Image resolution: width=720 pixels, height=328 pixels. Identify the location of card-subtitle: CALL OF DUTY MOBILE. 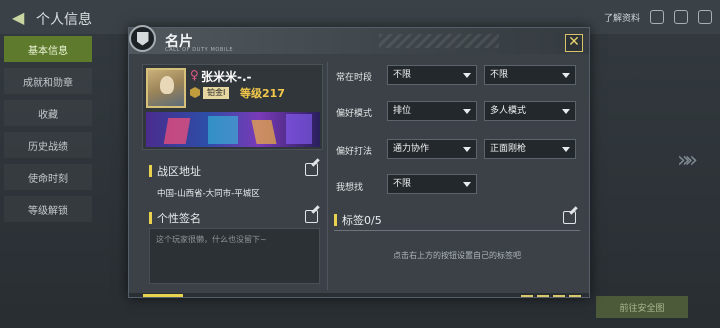
(199, 50).